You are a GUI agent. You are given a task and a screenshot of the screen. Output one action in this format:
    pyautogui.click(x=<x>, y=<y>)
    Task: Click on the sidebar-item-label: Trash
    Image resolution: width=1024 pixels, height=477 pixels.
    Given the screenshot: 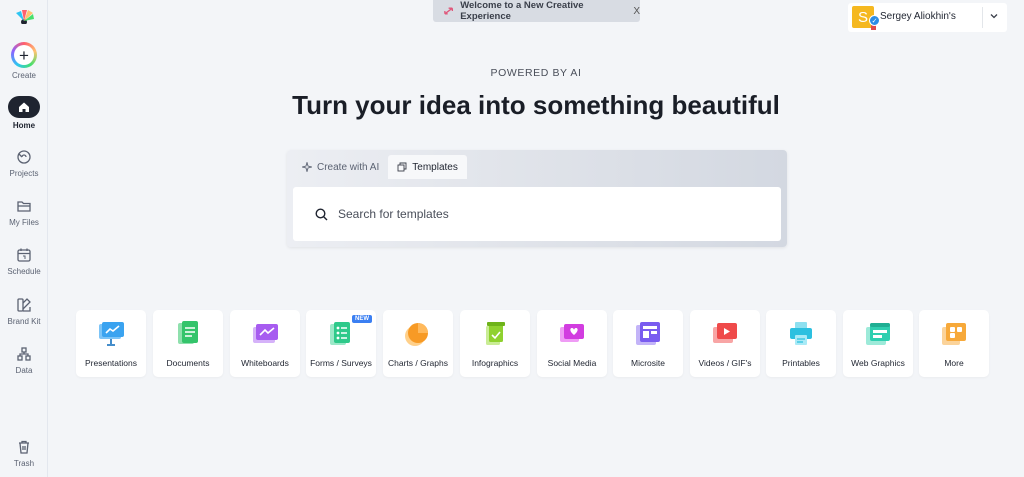 What is the action you would take?
    pyautogui.click(x=24, y=463)
    